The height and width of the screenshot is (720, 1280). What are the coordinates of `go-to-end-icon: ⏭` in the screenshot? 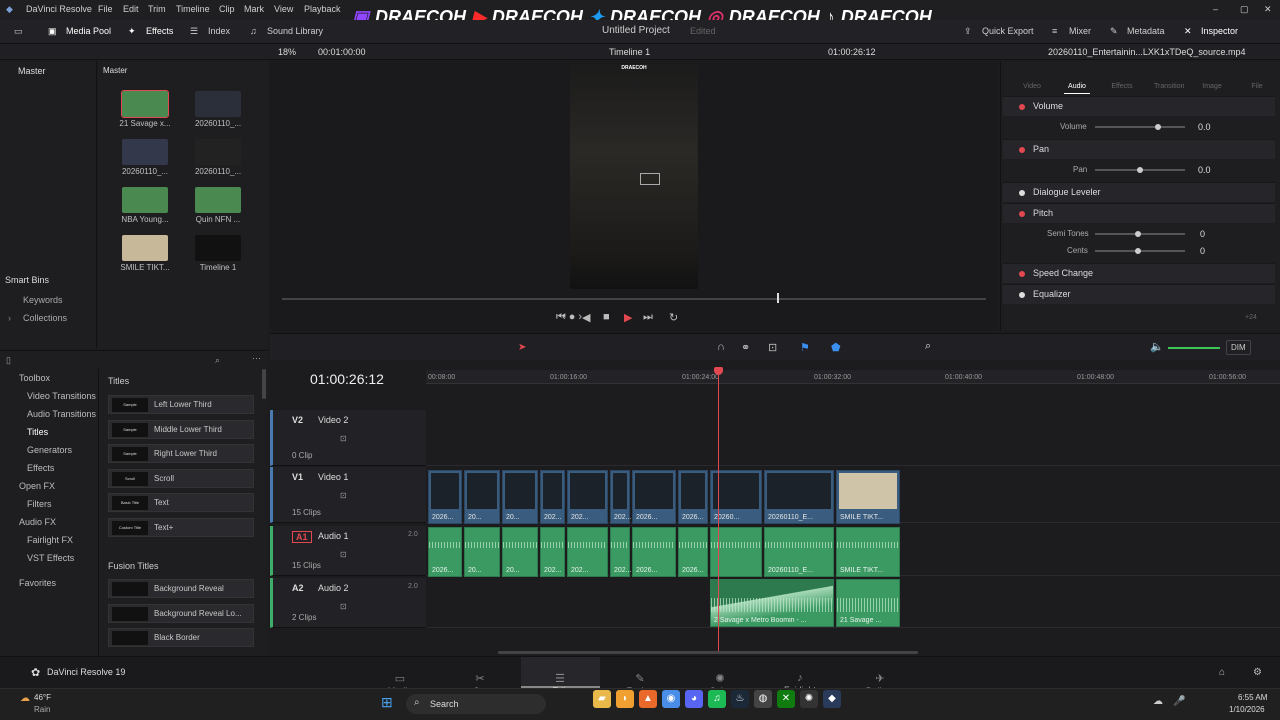 It's located at (648, 317).